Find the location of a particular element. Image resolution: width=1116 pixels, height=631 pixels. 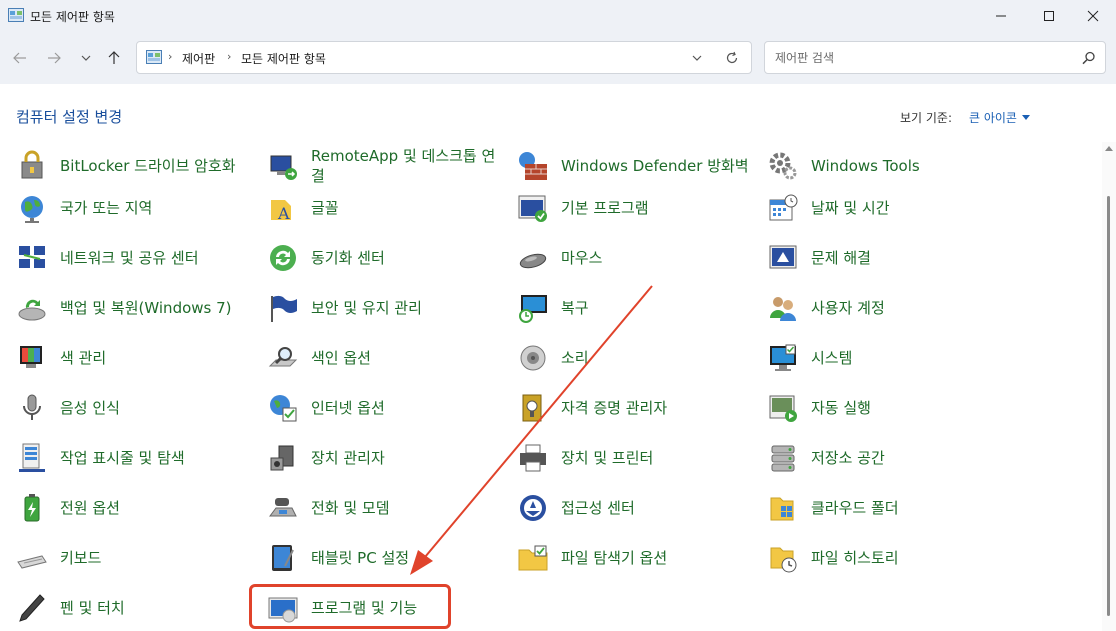

item-taskbar: 작업 표시줄 및 탐색 is located at coordinates (100, 458).